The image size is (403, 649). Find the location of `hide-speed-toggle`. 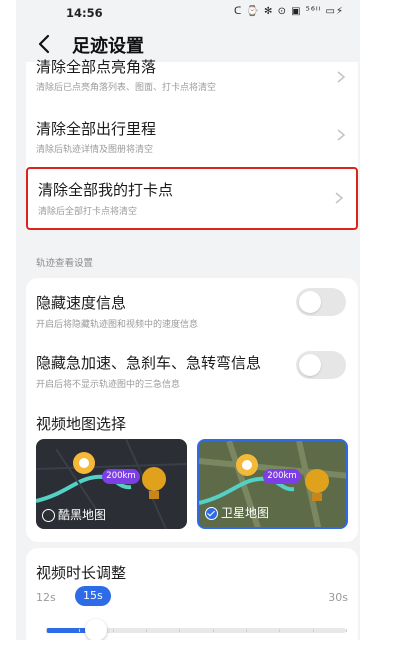

hide-speed-toggle is located at coordinates (321, 302).